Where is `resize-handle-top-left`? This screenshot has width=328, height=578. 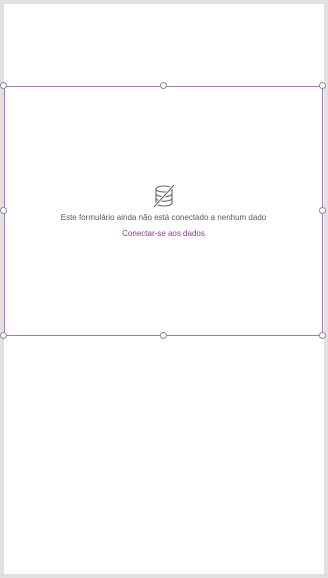 resize-handle-top-left is located at coordinates (3, 85).